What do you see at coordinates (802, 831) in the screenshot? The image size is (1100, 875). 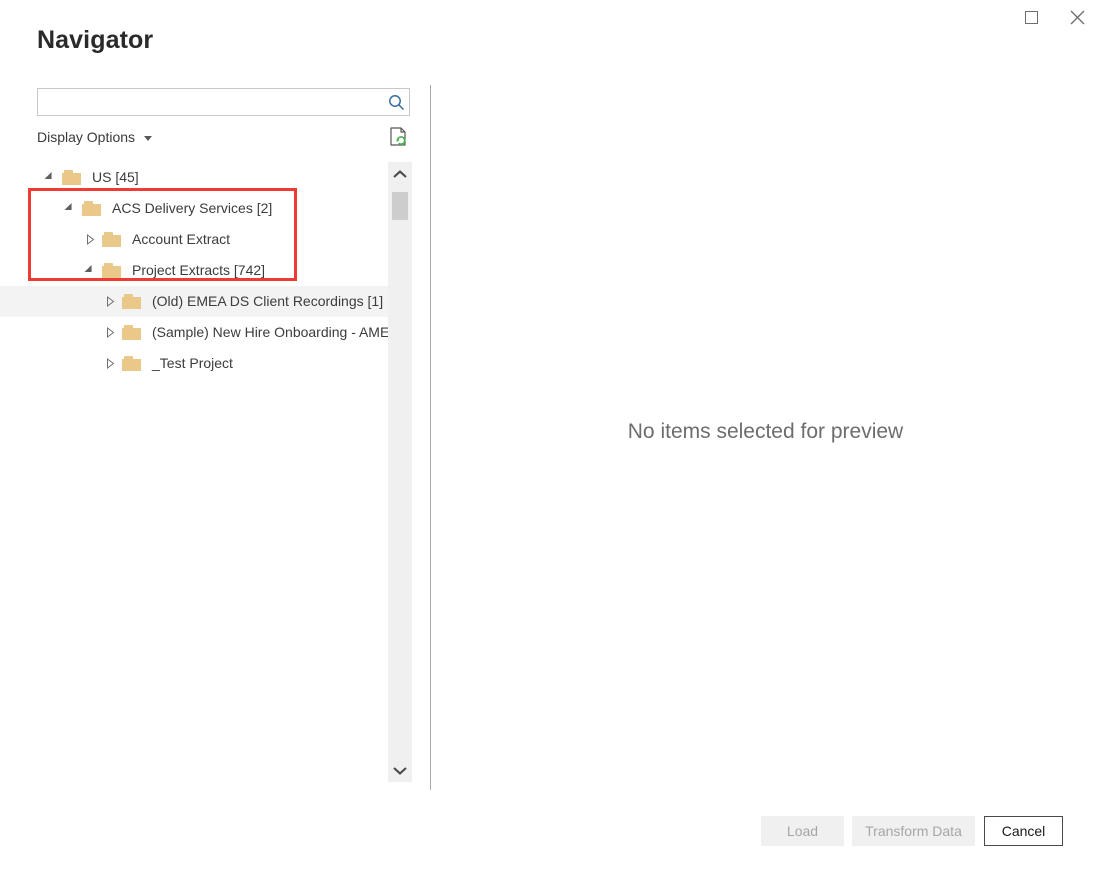 I see `load-button: Load` at bounding box center [802, 831].